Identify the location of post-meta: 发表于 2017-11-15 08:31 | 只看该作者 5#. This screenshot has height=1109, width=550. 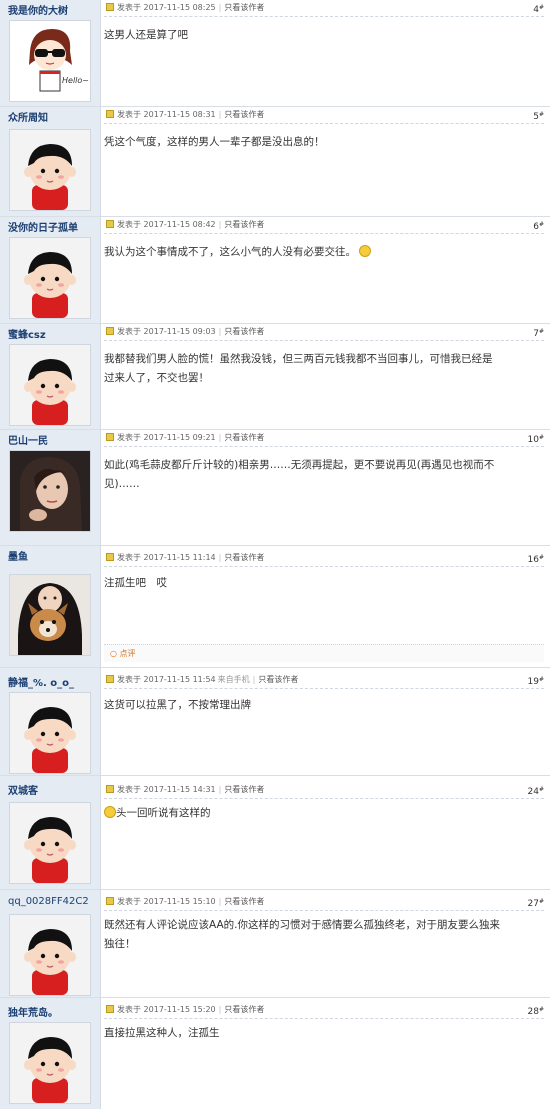
(324, 115).